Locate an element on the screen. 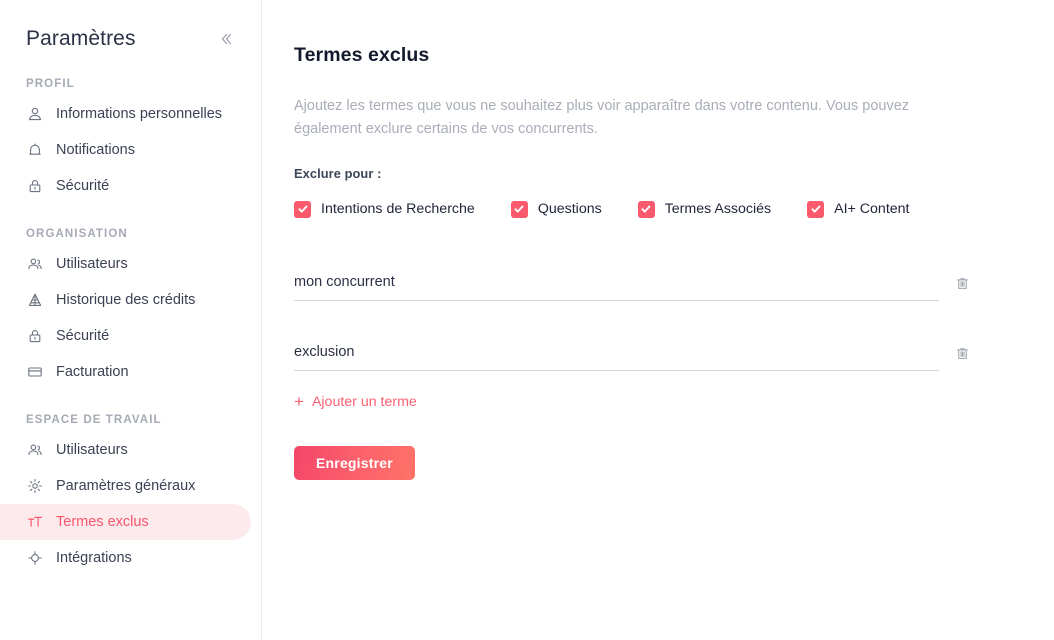 The height and width of the screenshot is (640, 1054). text-format-icon is located at coordinates (34, 522).